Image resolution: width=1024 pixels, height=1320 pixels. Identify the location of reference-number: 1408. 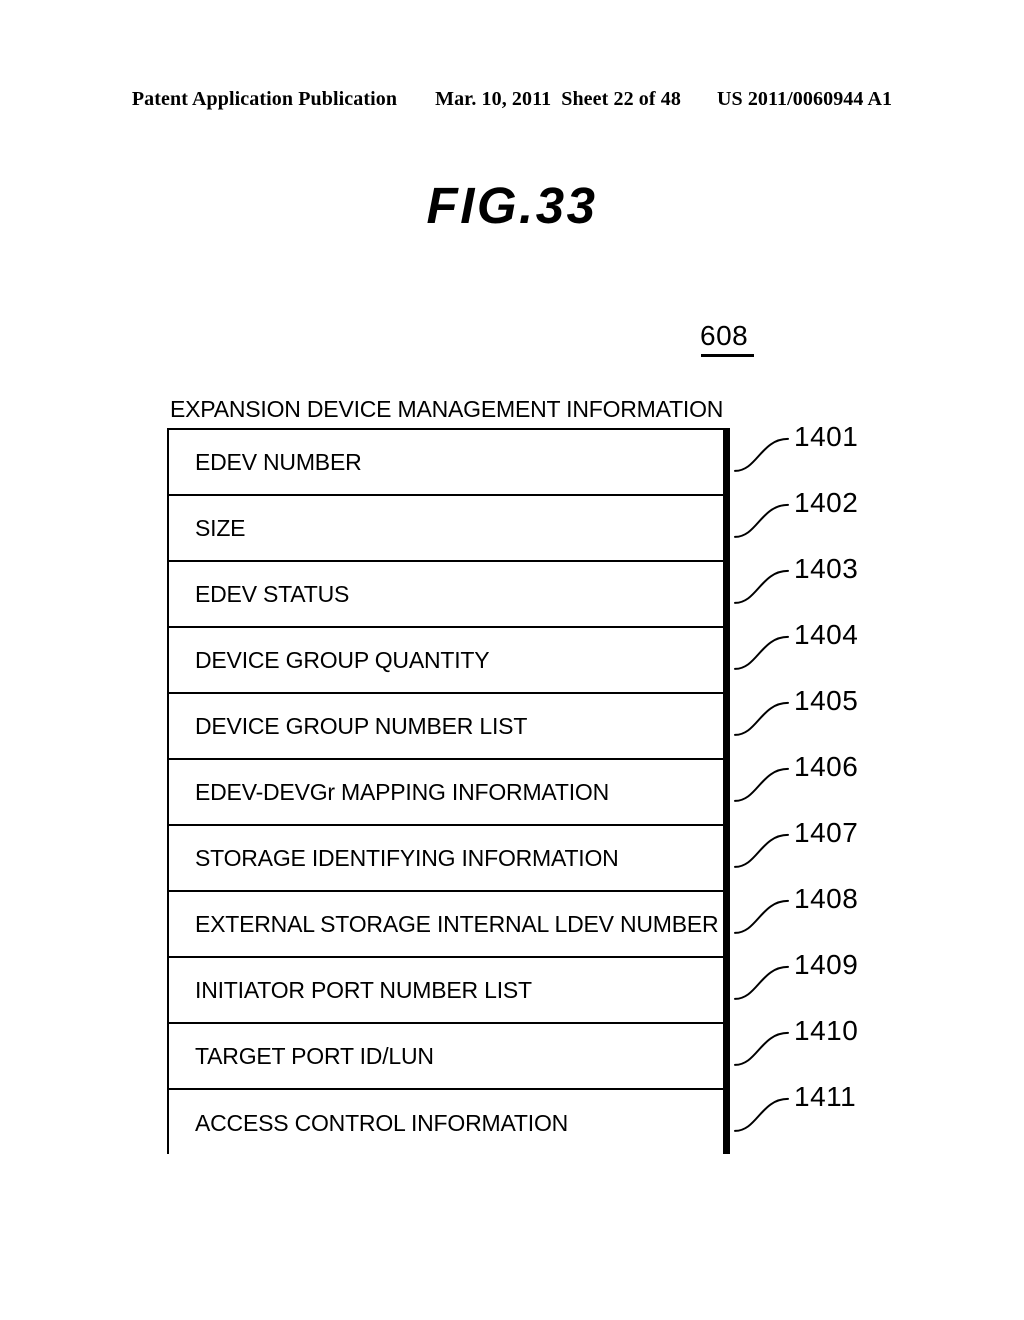
(826, 898).